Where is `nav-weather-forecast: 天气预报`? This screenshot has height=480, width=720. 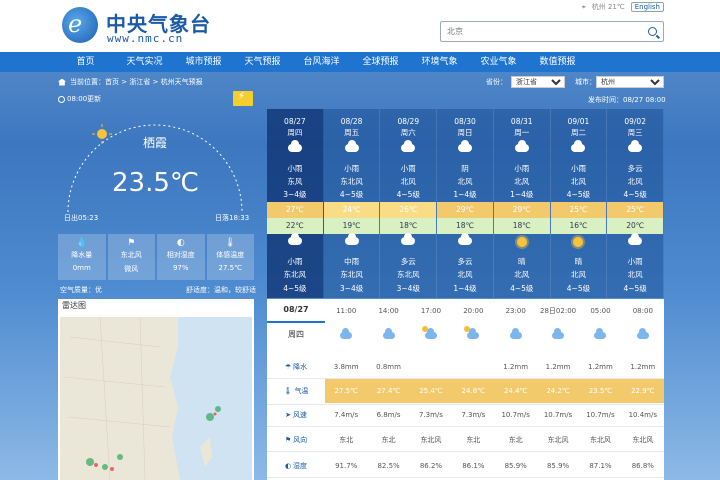 nav-weather-forecast: 天气预报 is located at coordinates (262, 62).